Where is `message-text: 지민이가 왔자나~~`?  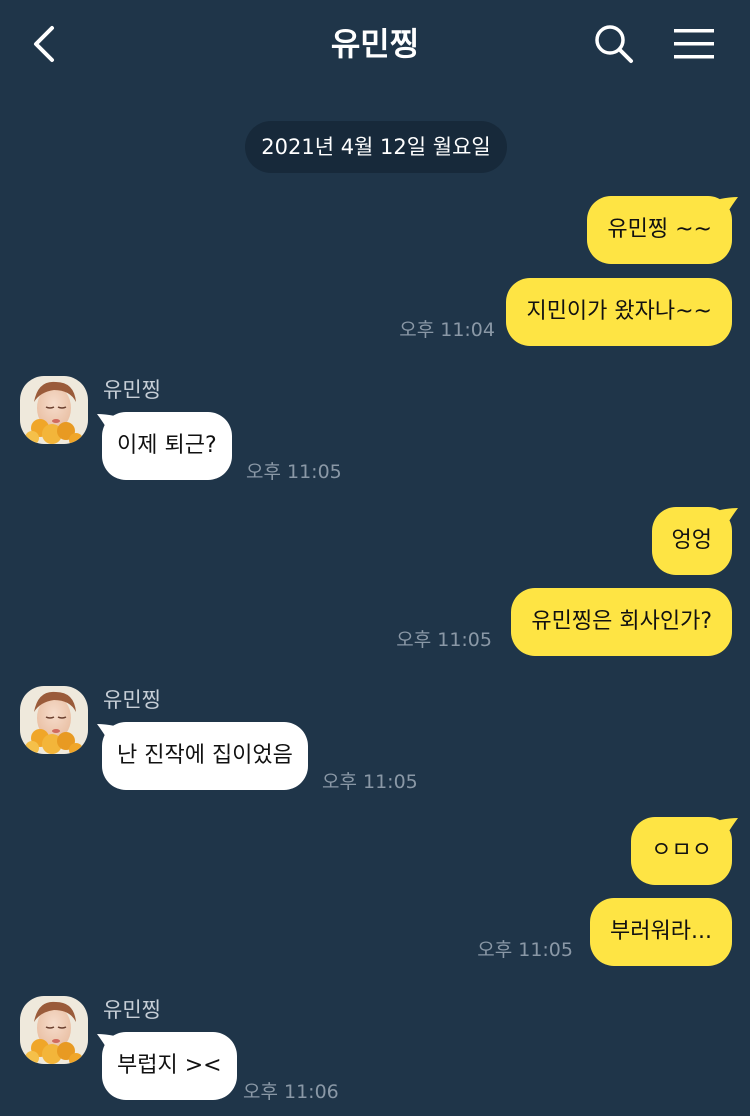 message-text: 지민이가 왔자나~~ is located at coordinates (619, 311).